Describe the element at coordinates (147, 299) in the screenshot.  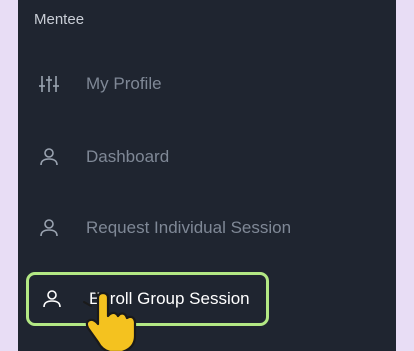
I see `sidebar-item-enroll-group-session: Enroll Group Session` at that location.